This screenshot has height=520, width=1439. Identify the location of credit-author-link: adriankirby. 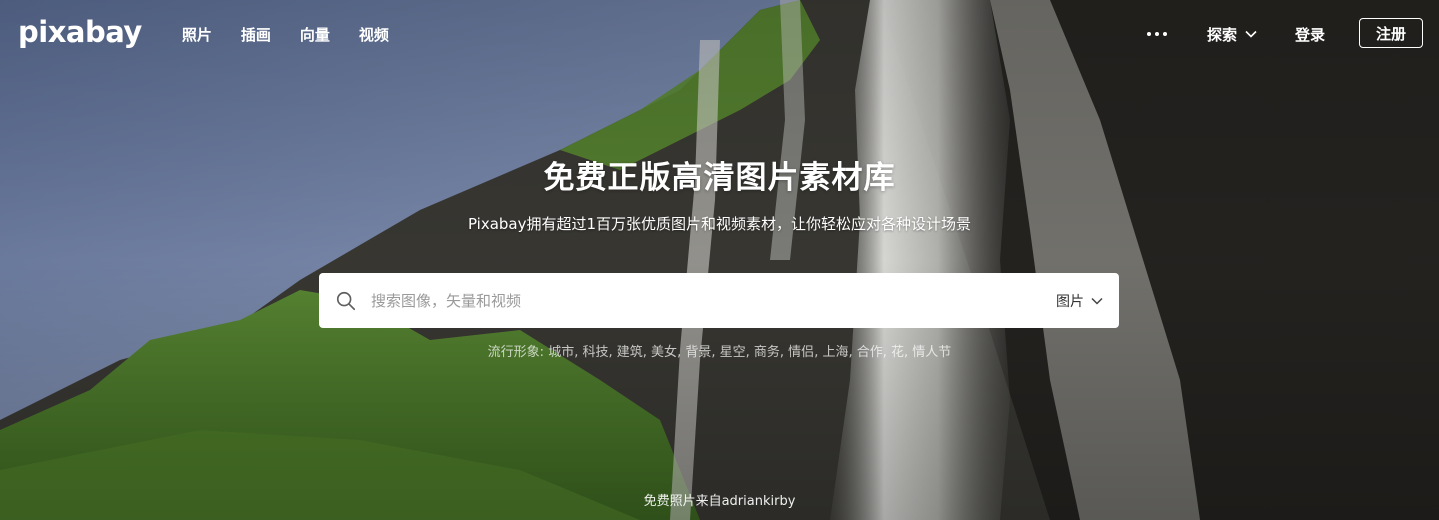
(759, 501).